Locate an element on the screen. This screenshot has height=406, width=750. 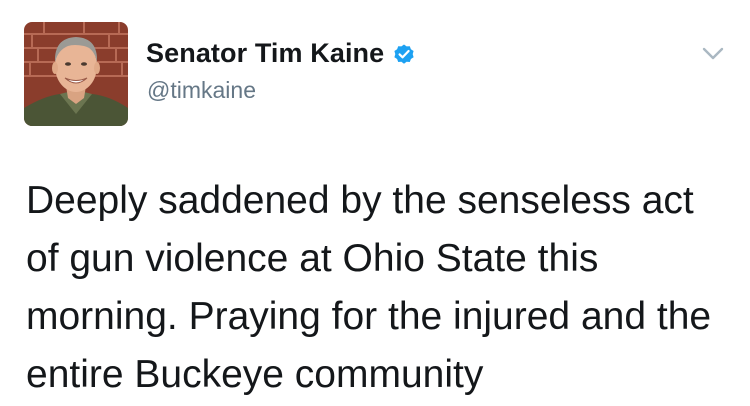
author-name-row: Senator Tim Kaine is located at coordinates (281, 53).